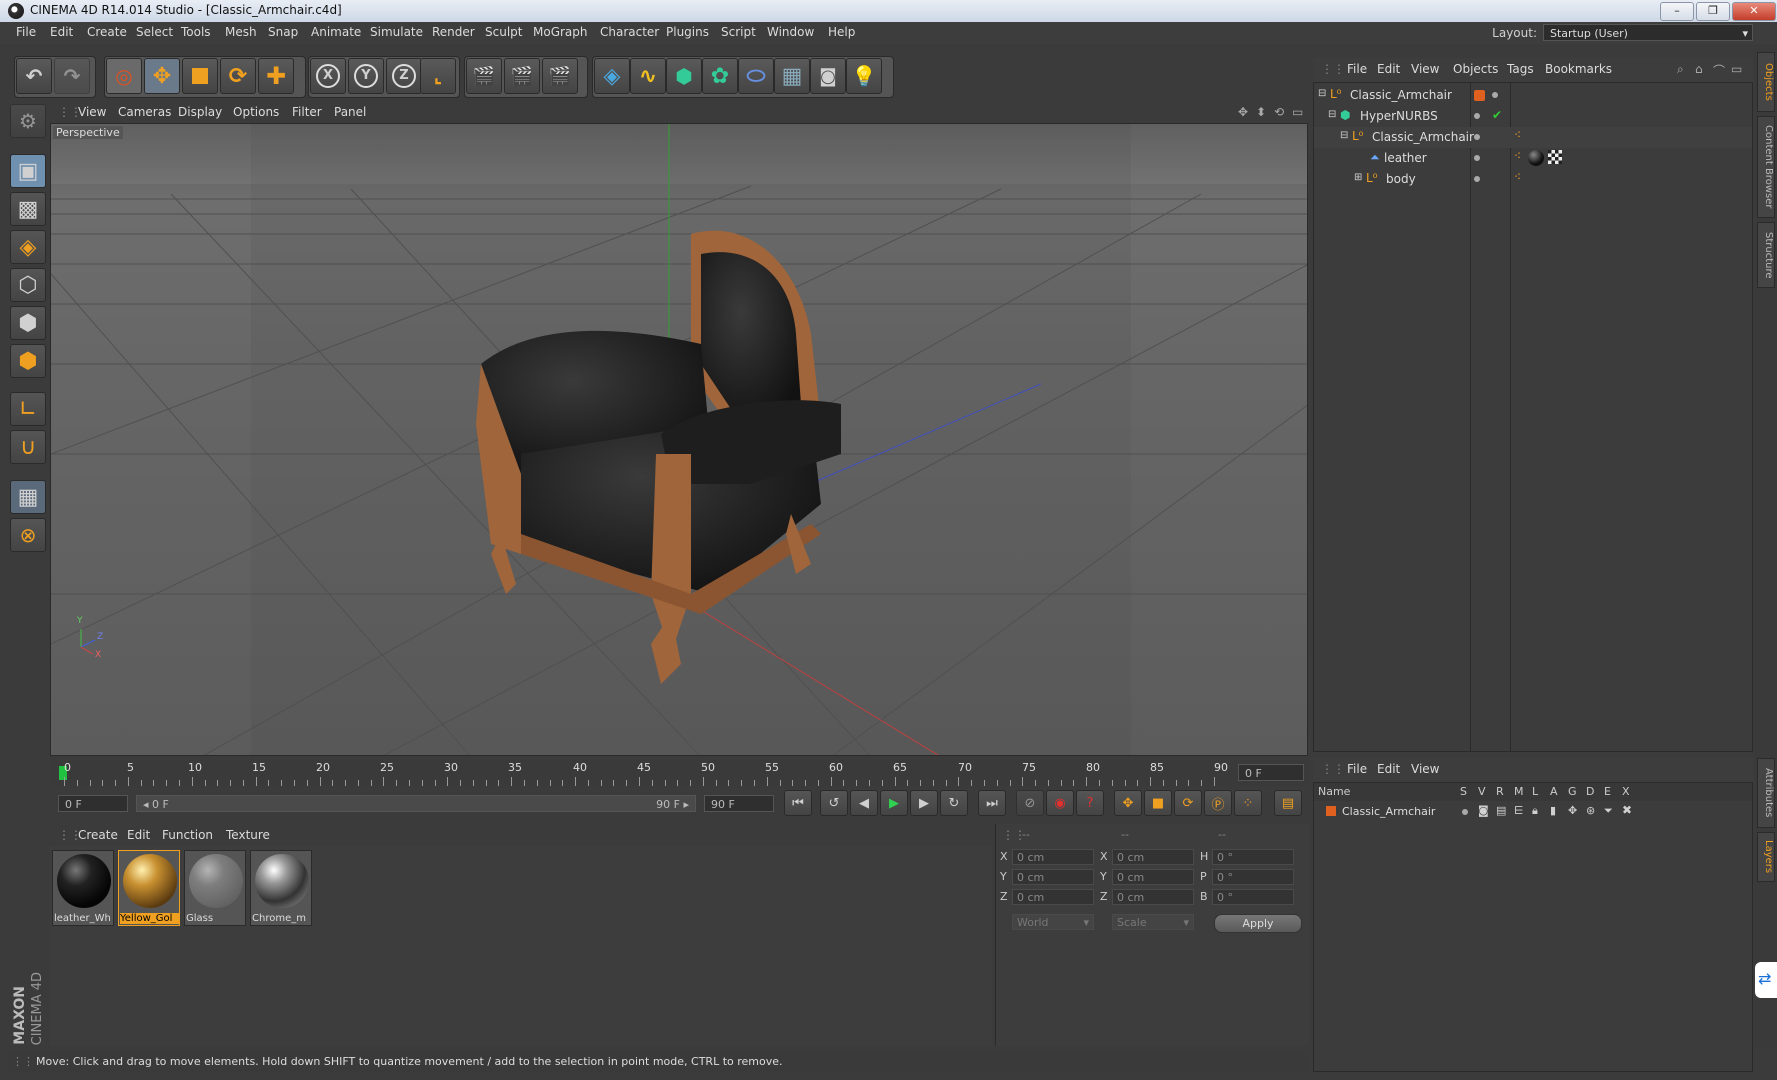 The height and width of the screenshot is (1080, 1777). I want to click on layers-menu-edit: Edit, so click(1388, 769).